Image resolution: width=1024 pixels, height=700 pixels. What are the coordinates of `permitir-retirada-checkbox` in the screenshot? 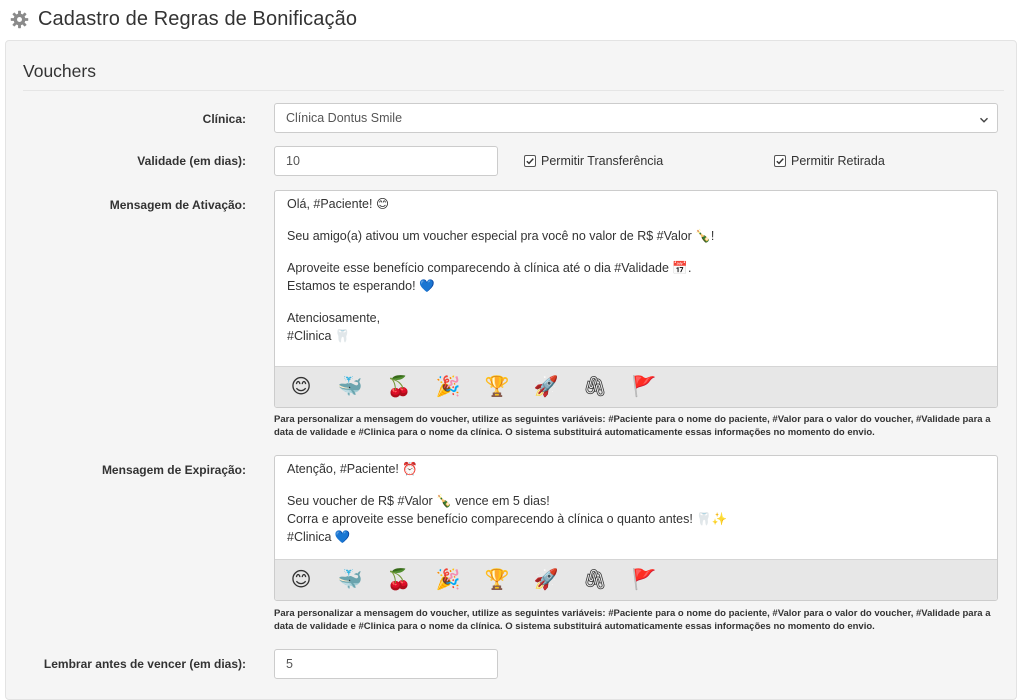 It's located at (780, 161).